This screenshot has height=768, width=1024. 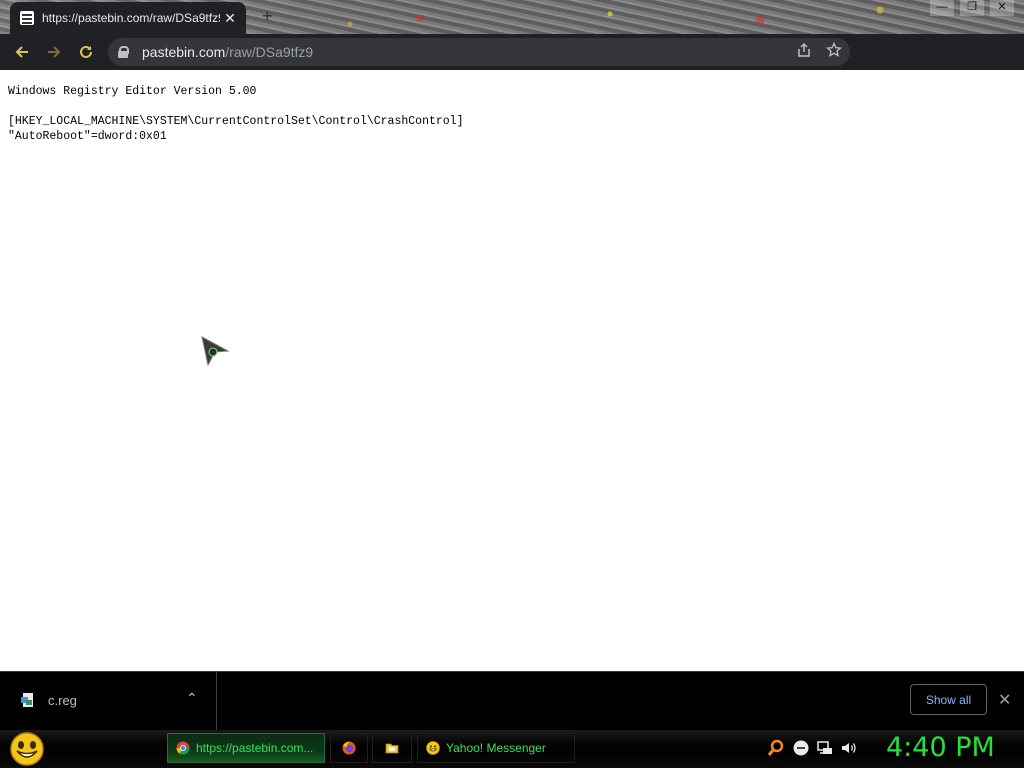 What do you see at coordinates (269, 52) in the screenshot?
I see `url-path: /raw/DSa9tfz9` at bounding box center [269, 52].